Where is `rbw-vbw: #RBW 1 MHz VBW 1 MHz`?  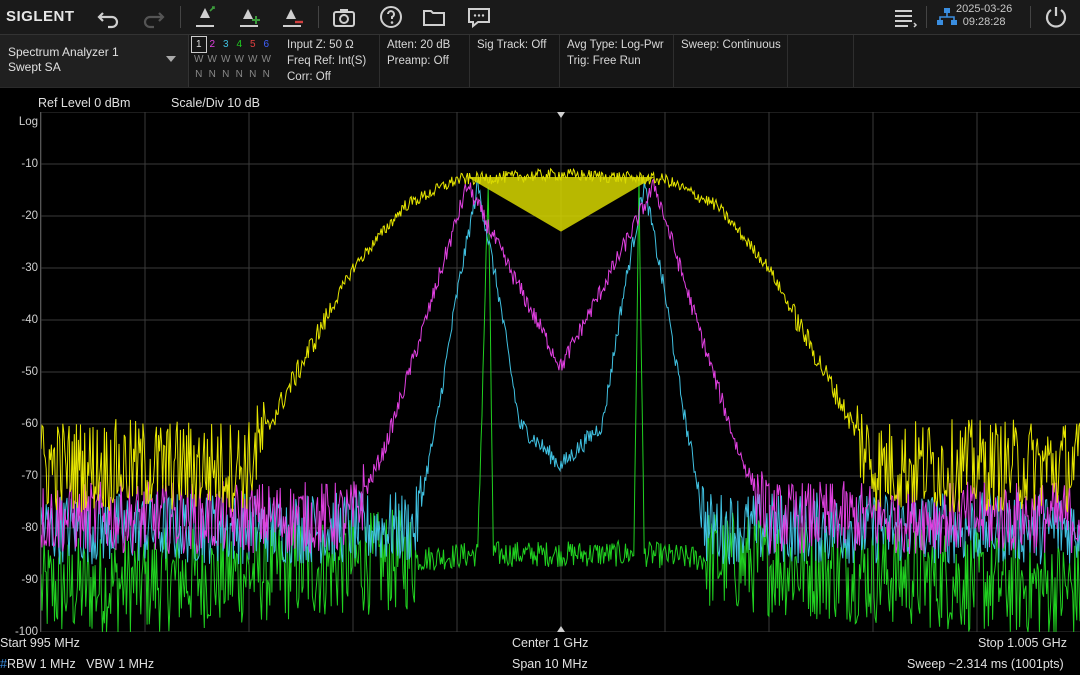 rbw-vbw: #RBW 1 MHz VBW 1 MHz is located at coordinates (77, 664).